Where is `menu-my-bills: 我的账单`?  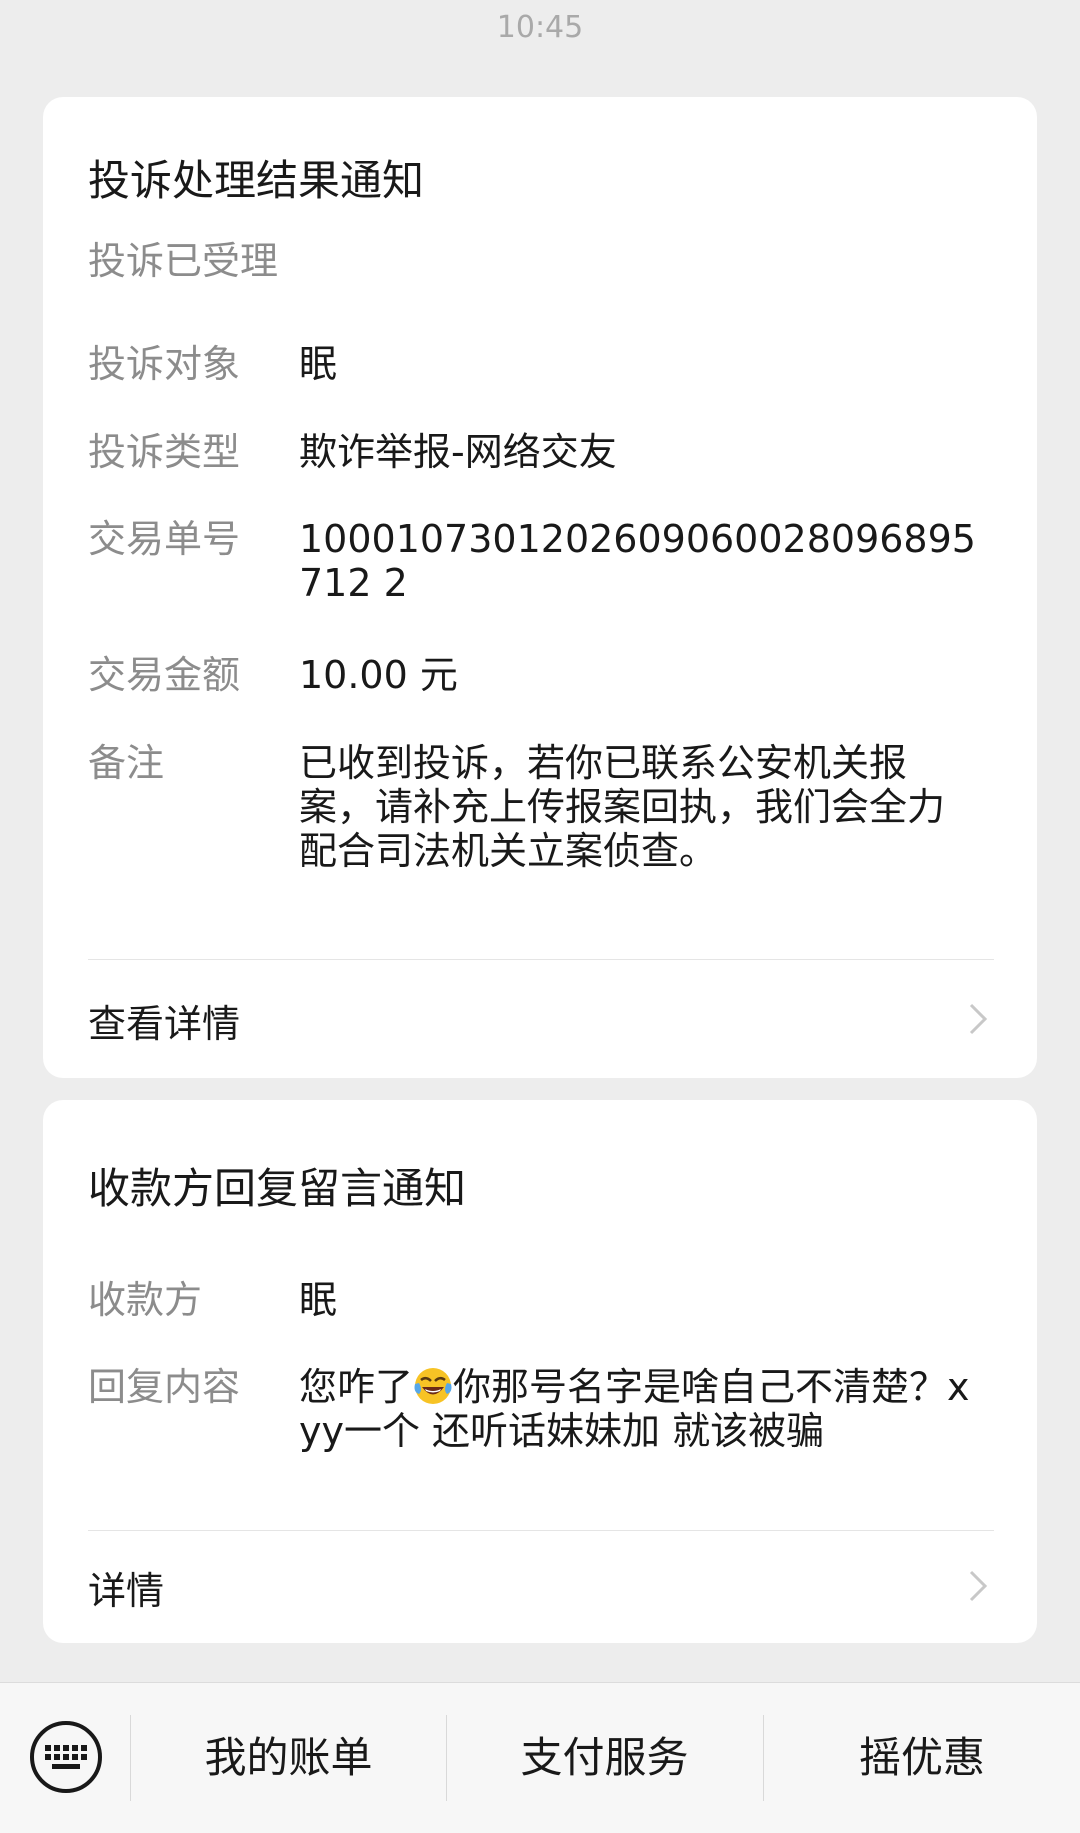 menu-my-bills: 我的账单 is located at coordinates (288, 1758).